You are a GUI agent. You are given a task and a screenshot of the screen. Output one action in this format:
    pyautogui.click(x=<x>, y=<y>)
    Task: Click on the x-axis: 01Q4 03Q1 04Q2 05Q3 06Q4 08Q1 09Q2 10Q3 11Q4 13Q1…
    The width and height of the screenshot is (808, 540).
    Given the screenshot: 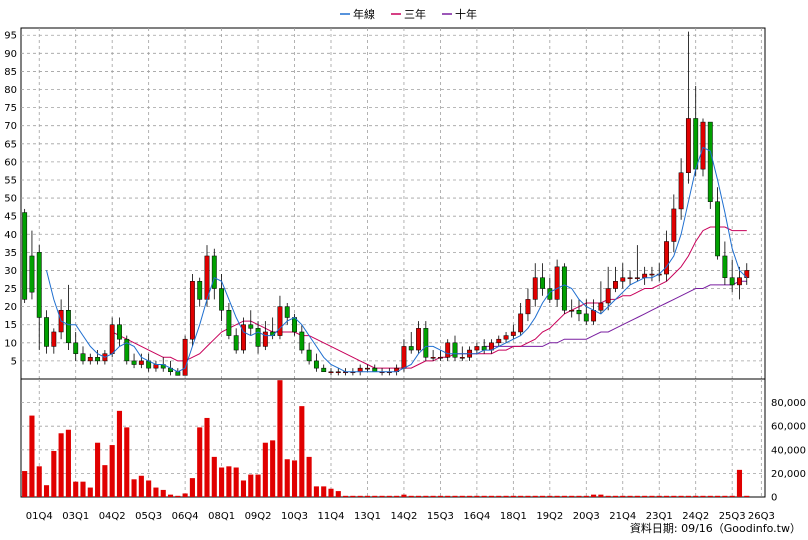 What is the action you would take?
    pyautogui.click(x=400, y=516)
    